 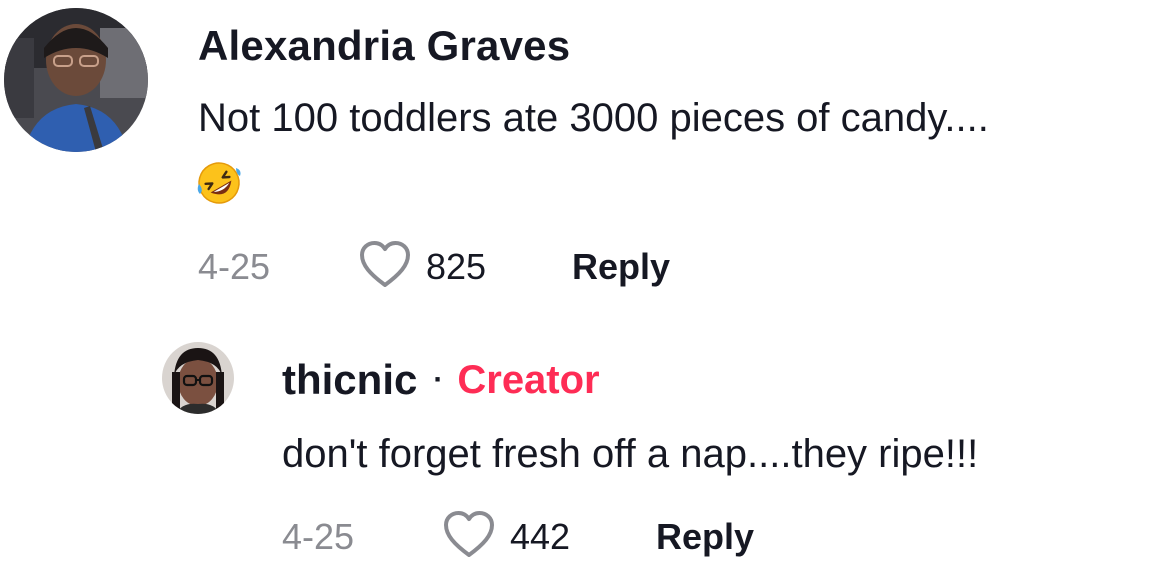 What do you see at coordinates (384, 46) in the screenshot?
I see `username: Alexandria Graves` at bounding box center [384, 46].